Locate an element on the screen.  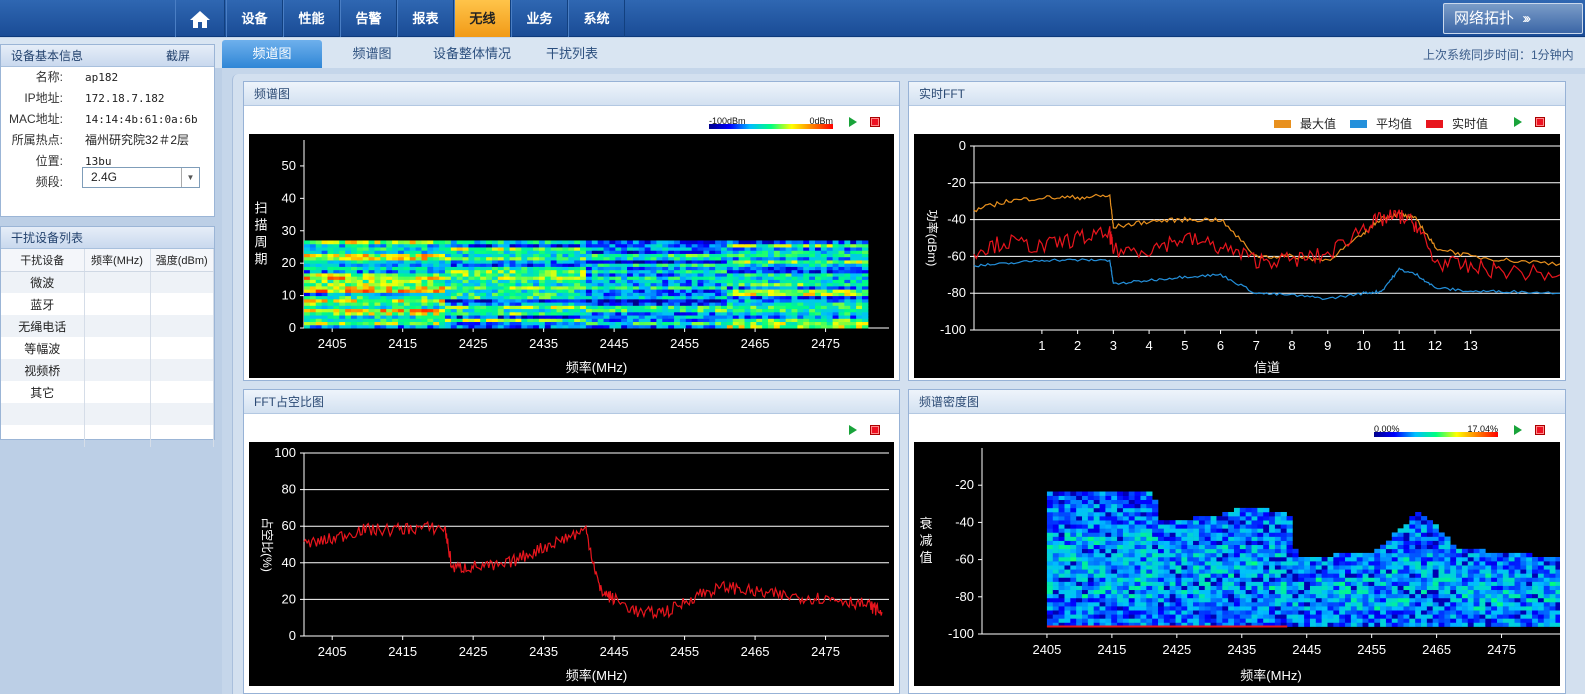
tab-spectrum: 频谱图 is located at coordinates (372, 54).